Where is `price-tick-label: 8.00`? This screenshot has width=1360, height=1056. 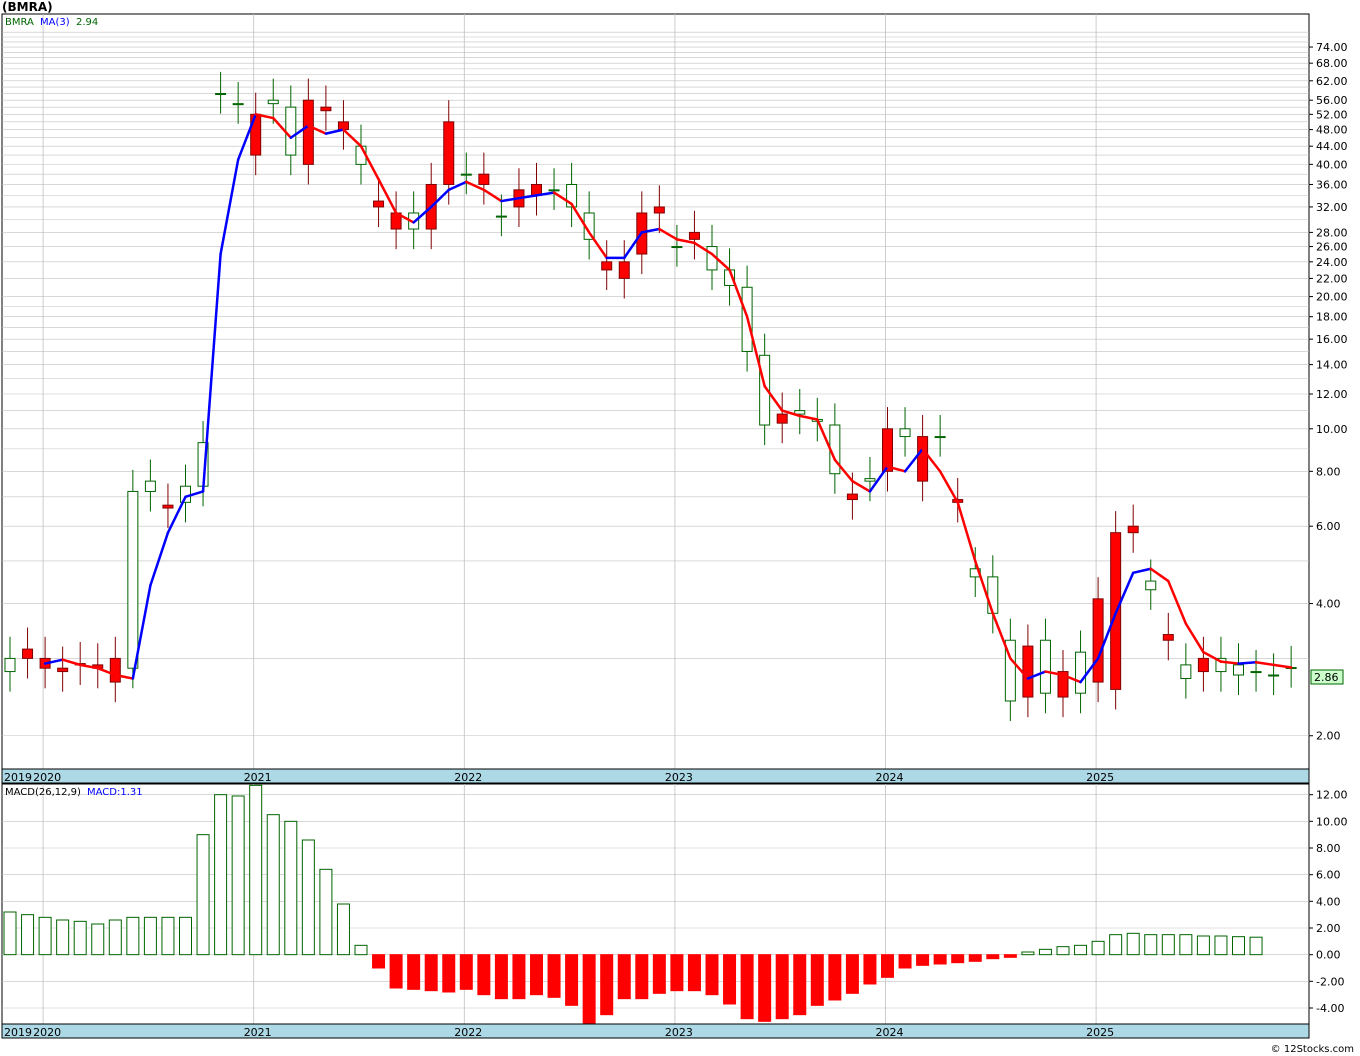 price-tick-label: 8.00 is located at coordinates (1328, 471).